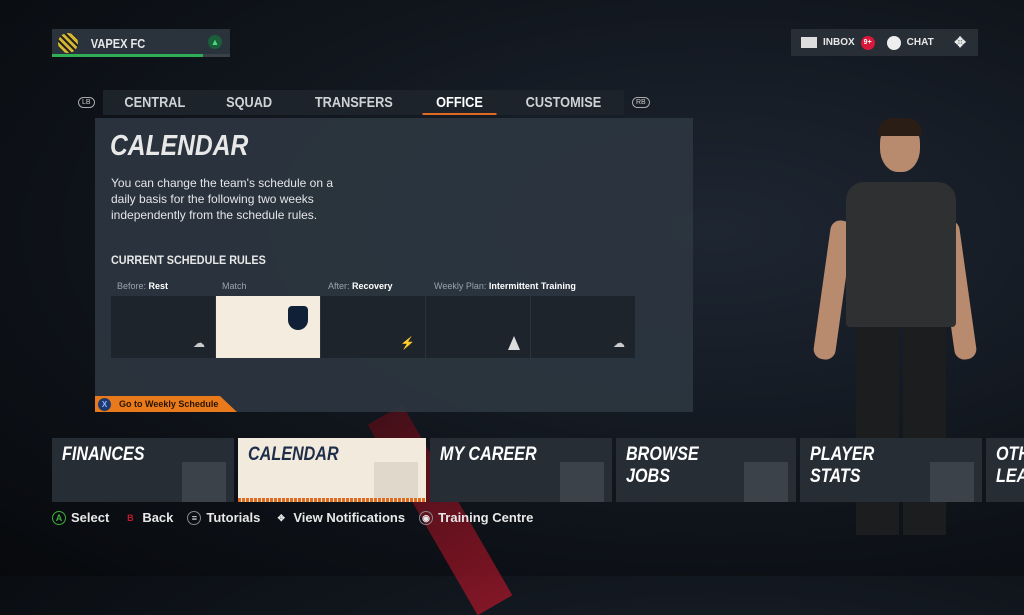 Image resolution: width=1024 pixels, height=615 pixels. Describe the element at coordinates (234, 286) in the screenshot. I see `label-match: Match` at that location.